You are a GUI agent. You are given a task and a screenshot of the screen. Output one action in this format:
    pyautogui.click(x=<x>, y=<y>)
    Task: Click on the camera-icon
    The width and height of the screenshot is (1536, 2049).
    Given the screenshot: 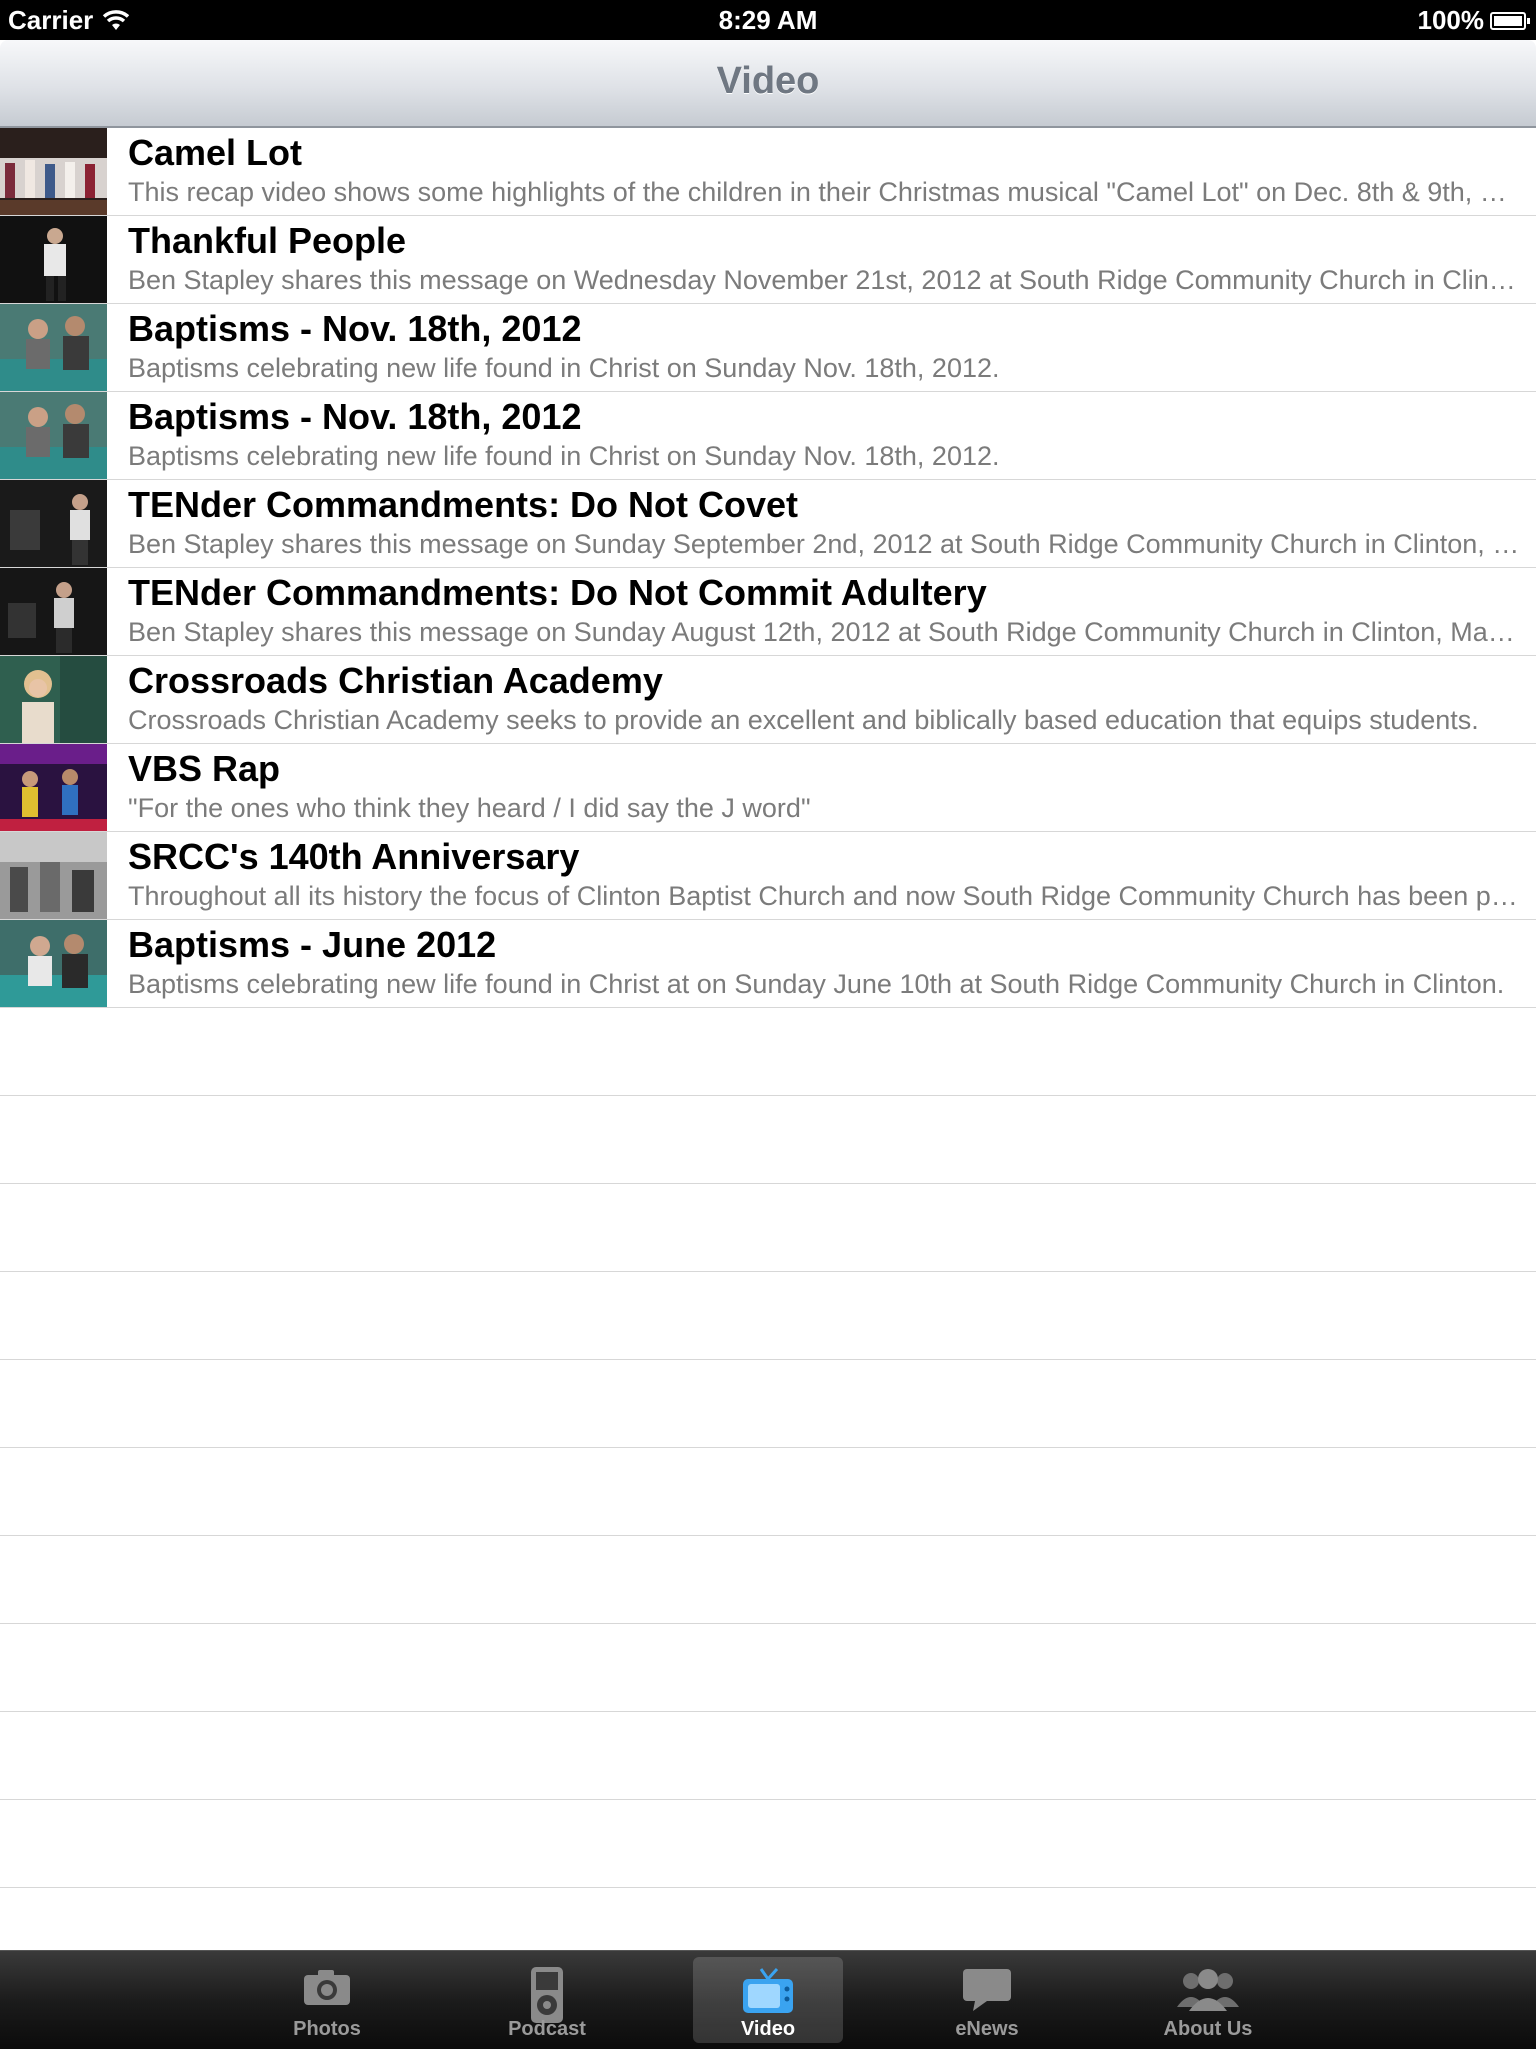 What is the action you would take?
    pyautogui.click(x=327, y=1987)
    